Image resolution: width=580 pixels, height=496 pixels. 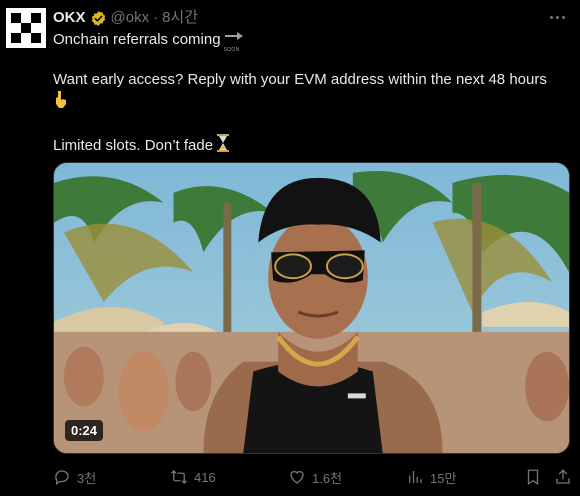 What do you see at coordinates (310, 41) in the screenshot?
I see `tweet-line-1: Onchain referrals coming SOON` at bounding box center [310, 41].